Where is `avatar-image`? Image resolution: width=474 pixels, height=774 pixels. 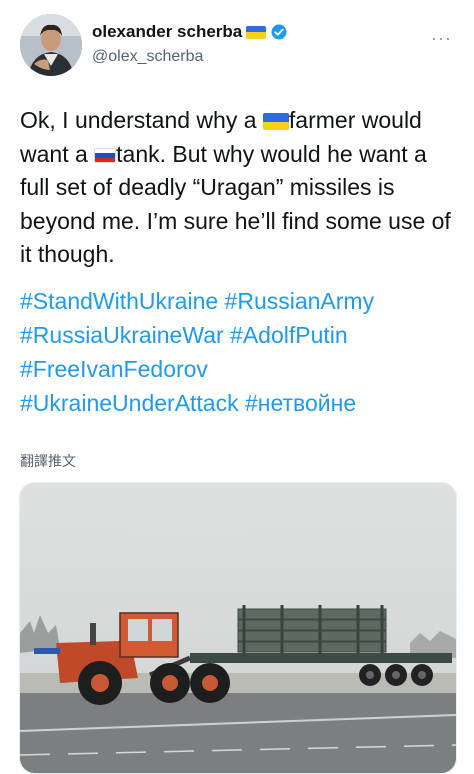 avatar-image is located at coordinates (51, 45).